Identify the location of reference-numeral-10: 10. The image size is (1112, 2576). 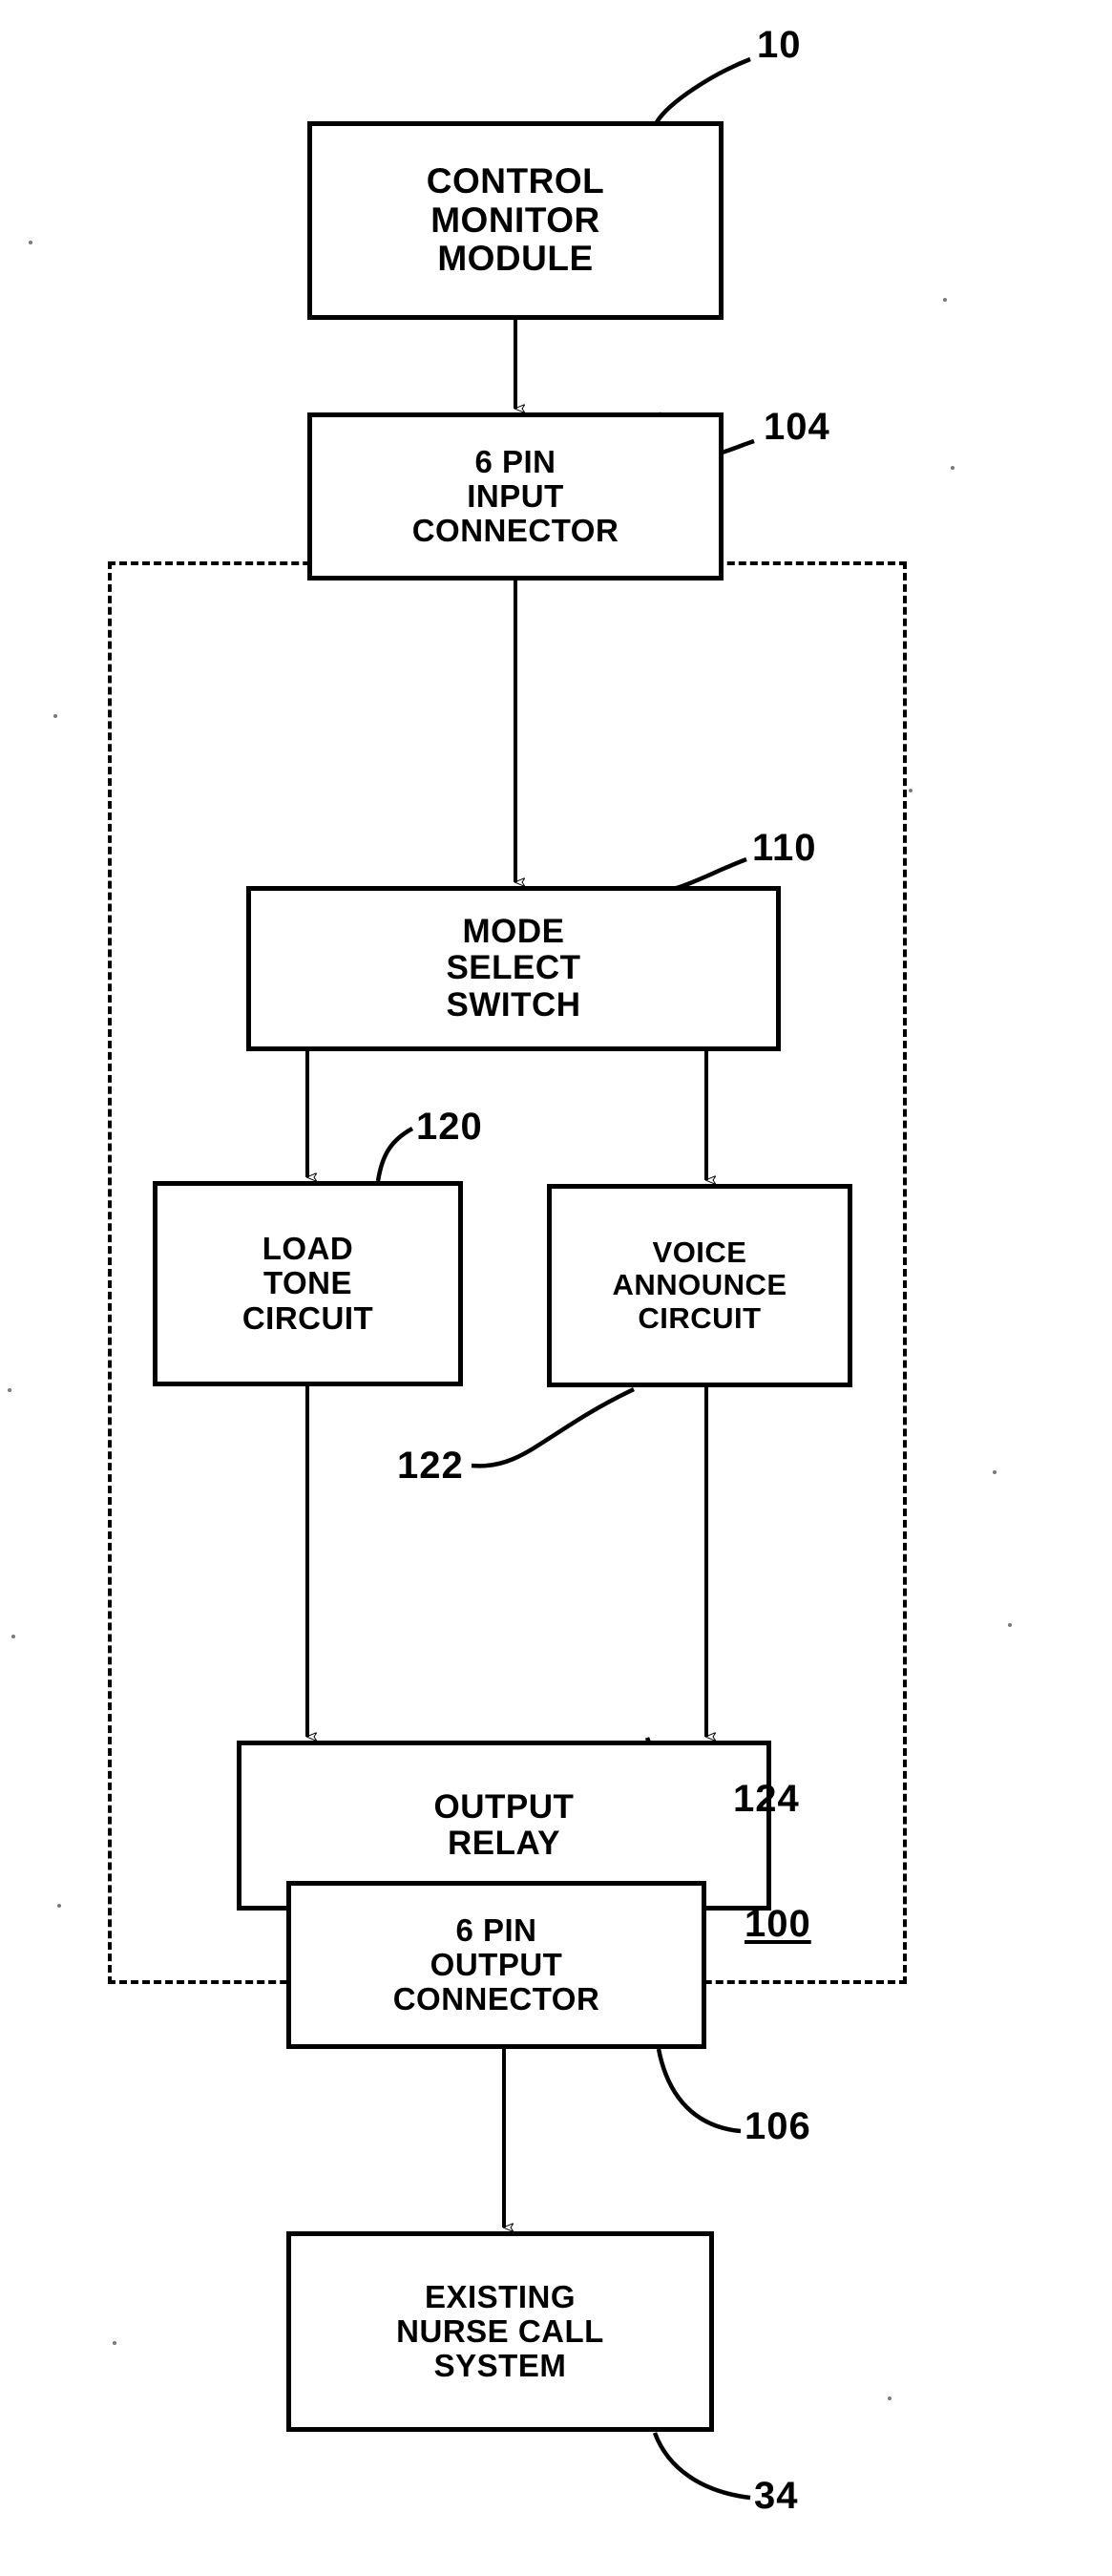
(779, 45).